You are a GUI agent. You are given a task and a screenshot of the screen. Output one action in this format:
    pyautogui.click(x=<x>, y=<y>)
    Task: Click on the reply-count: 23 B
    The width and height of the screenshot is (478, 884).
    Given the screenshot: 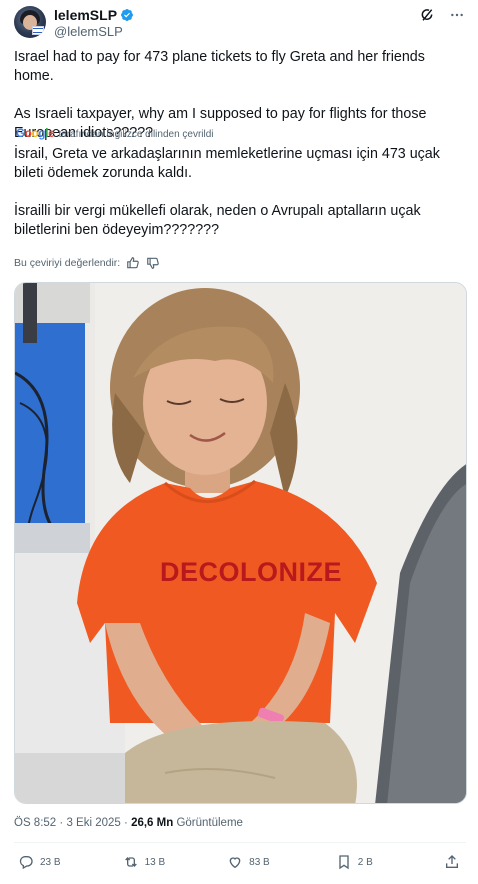 What is the action you would take?
    pyautogui.click(x=50, y=862)
    